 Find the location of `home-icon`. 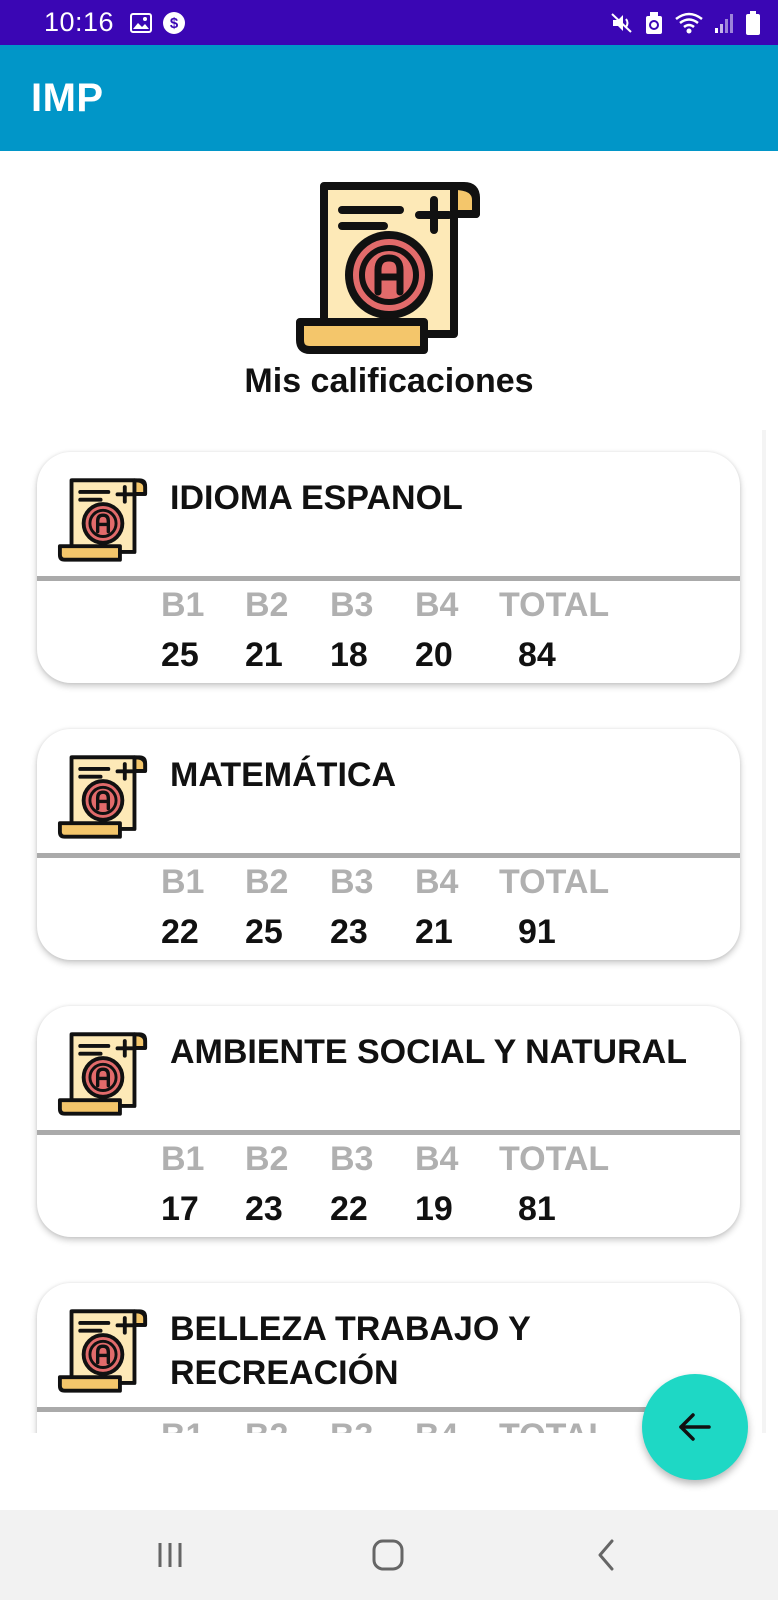

home-icon is located at coordinates (388, 1555).